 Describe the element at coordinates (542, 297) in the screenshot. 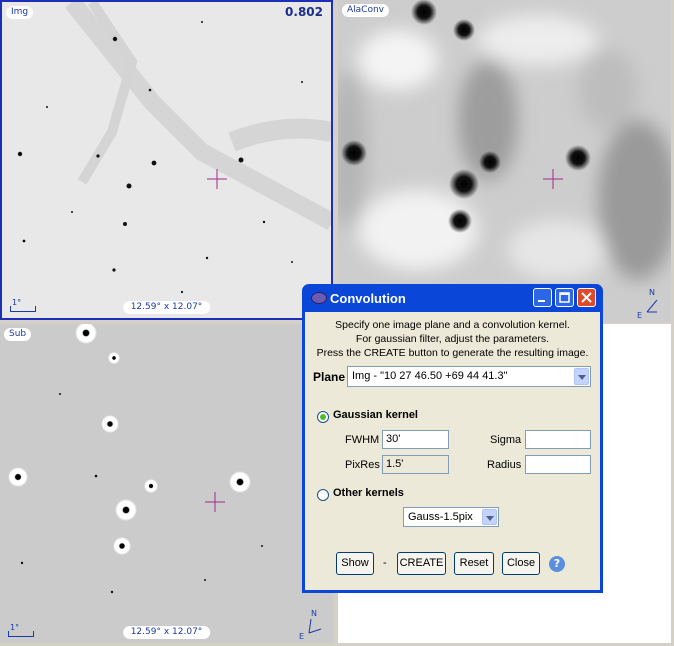

I see `minimize-button` at that location.